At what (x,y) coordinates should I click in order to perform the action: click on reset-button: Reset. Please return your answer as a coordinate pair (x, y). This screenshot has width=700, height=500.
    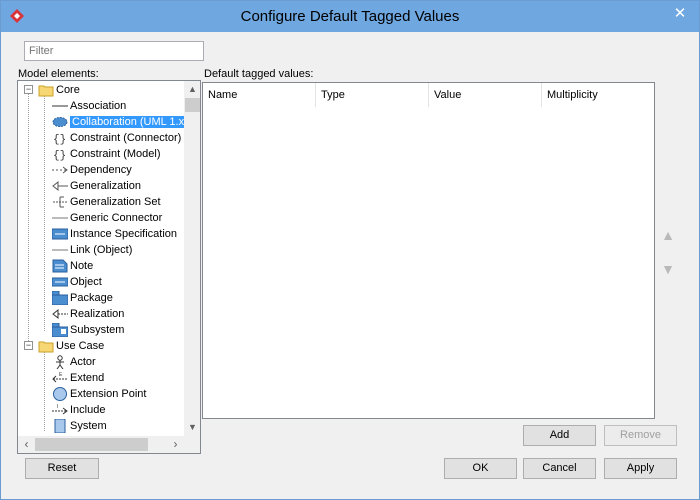
    Looking at the image, I should click on (62, 468).